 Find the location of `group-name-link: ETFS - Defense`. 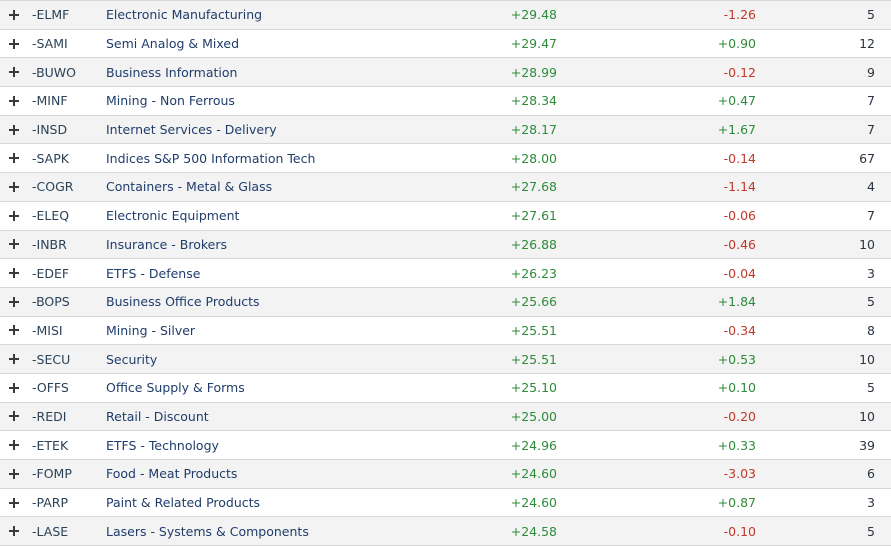

group-name-link: ETFS - Defense is located at coordinates (153, 273).